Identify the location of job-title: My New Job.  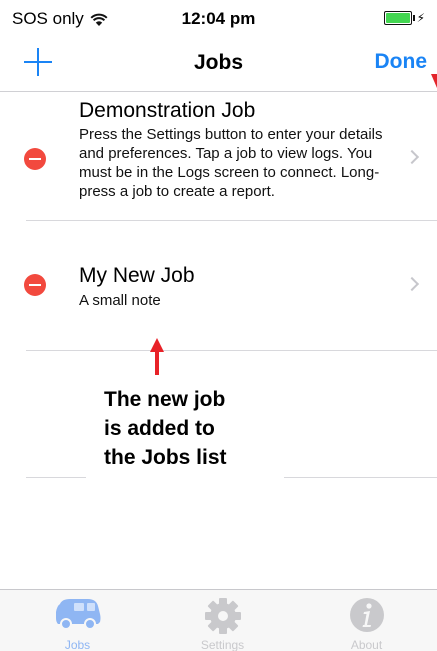
(137, 275).